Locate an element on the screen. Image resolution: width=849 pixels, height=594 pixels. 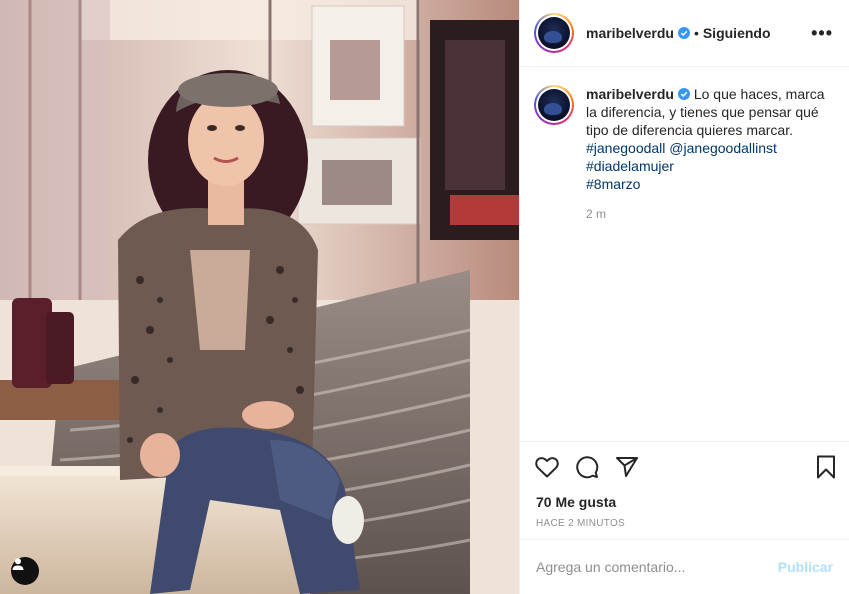
following-button: Siguiendo is located at coordinates (737, 33).